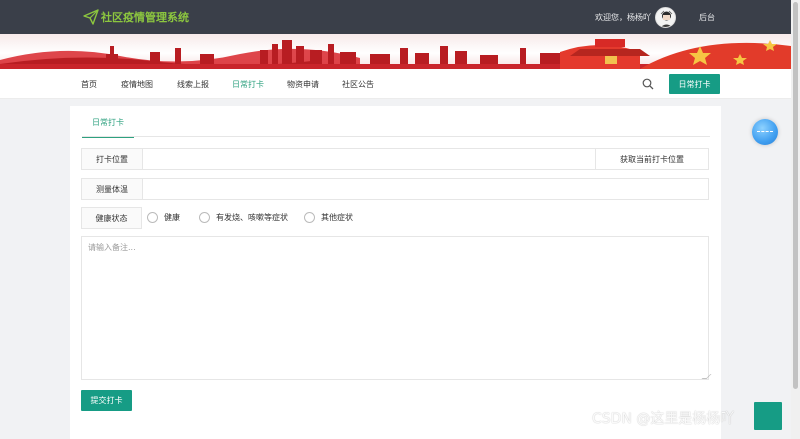  What do you see at coordinates (795, 195) in the screenshot?
I see `scrollbar-thumb` at bounding box center [795, 195].